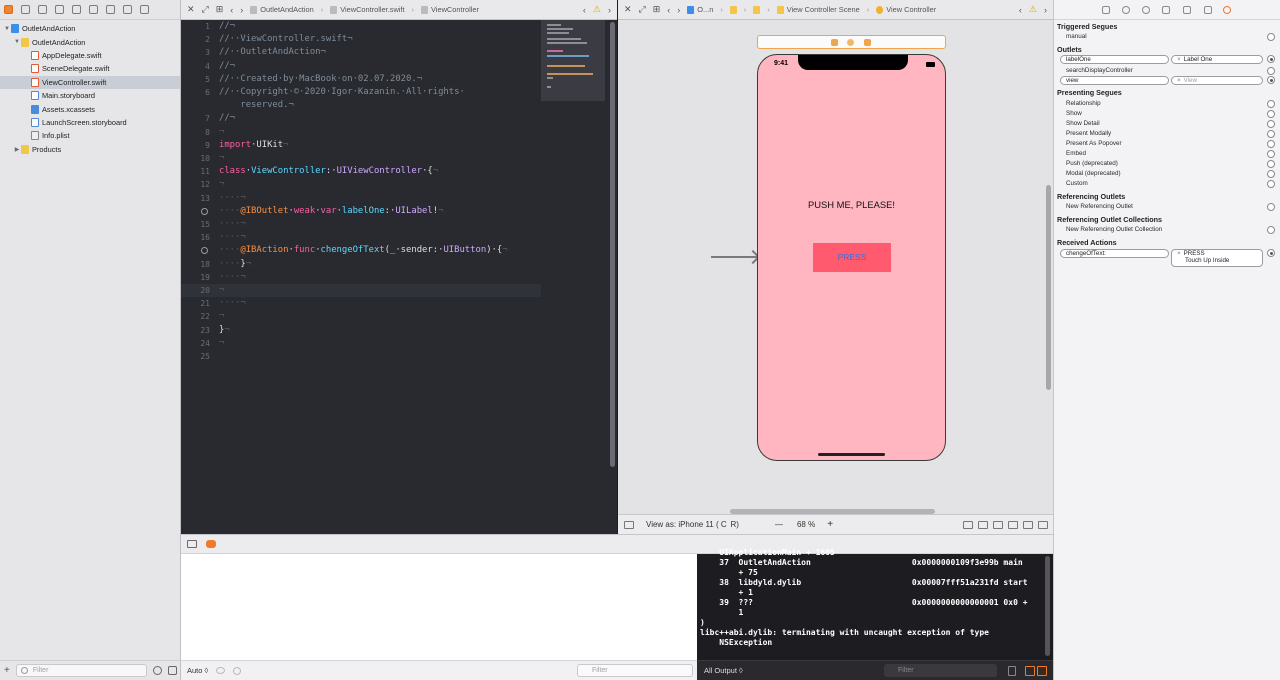  What do you see at coordinates (612, 244) in the screenshot?
I see `editor-vertical-scrollbar` at bounding box center [612, 244].